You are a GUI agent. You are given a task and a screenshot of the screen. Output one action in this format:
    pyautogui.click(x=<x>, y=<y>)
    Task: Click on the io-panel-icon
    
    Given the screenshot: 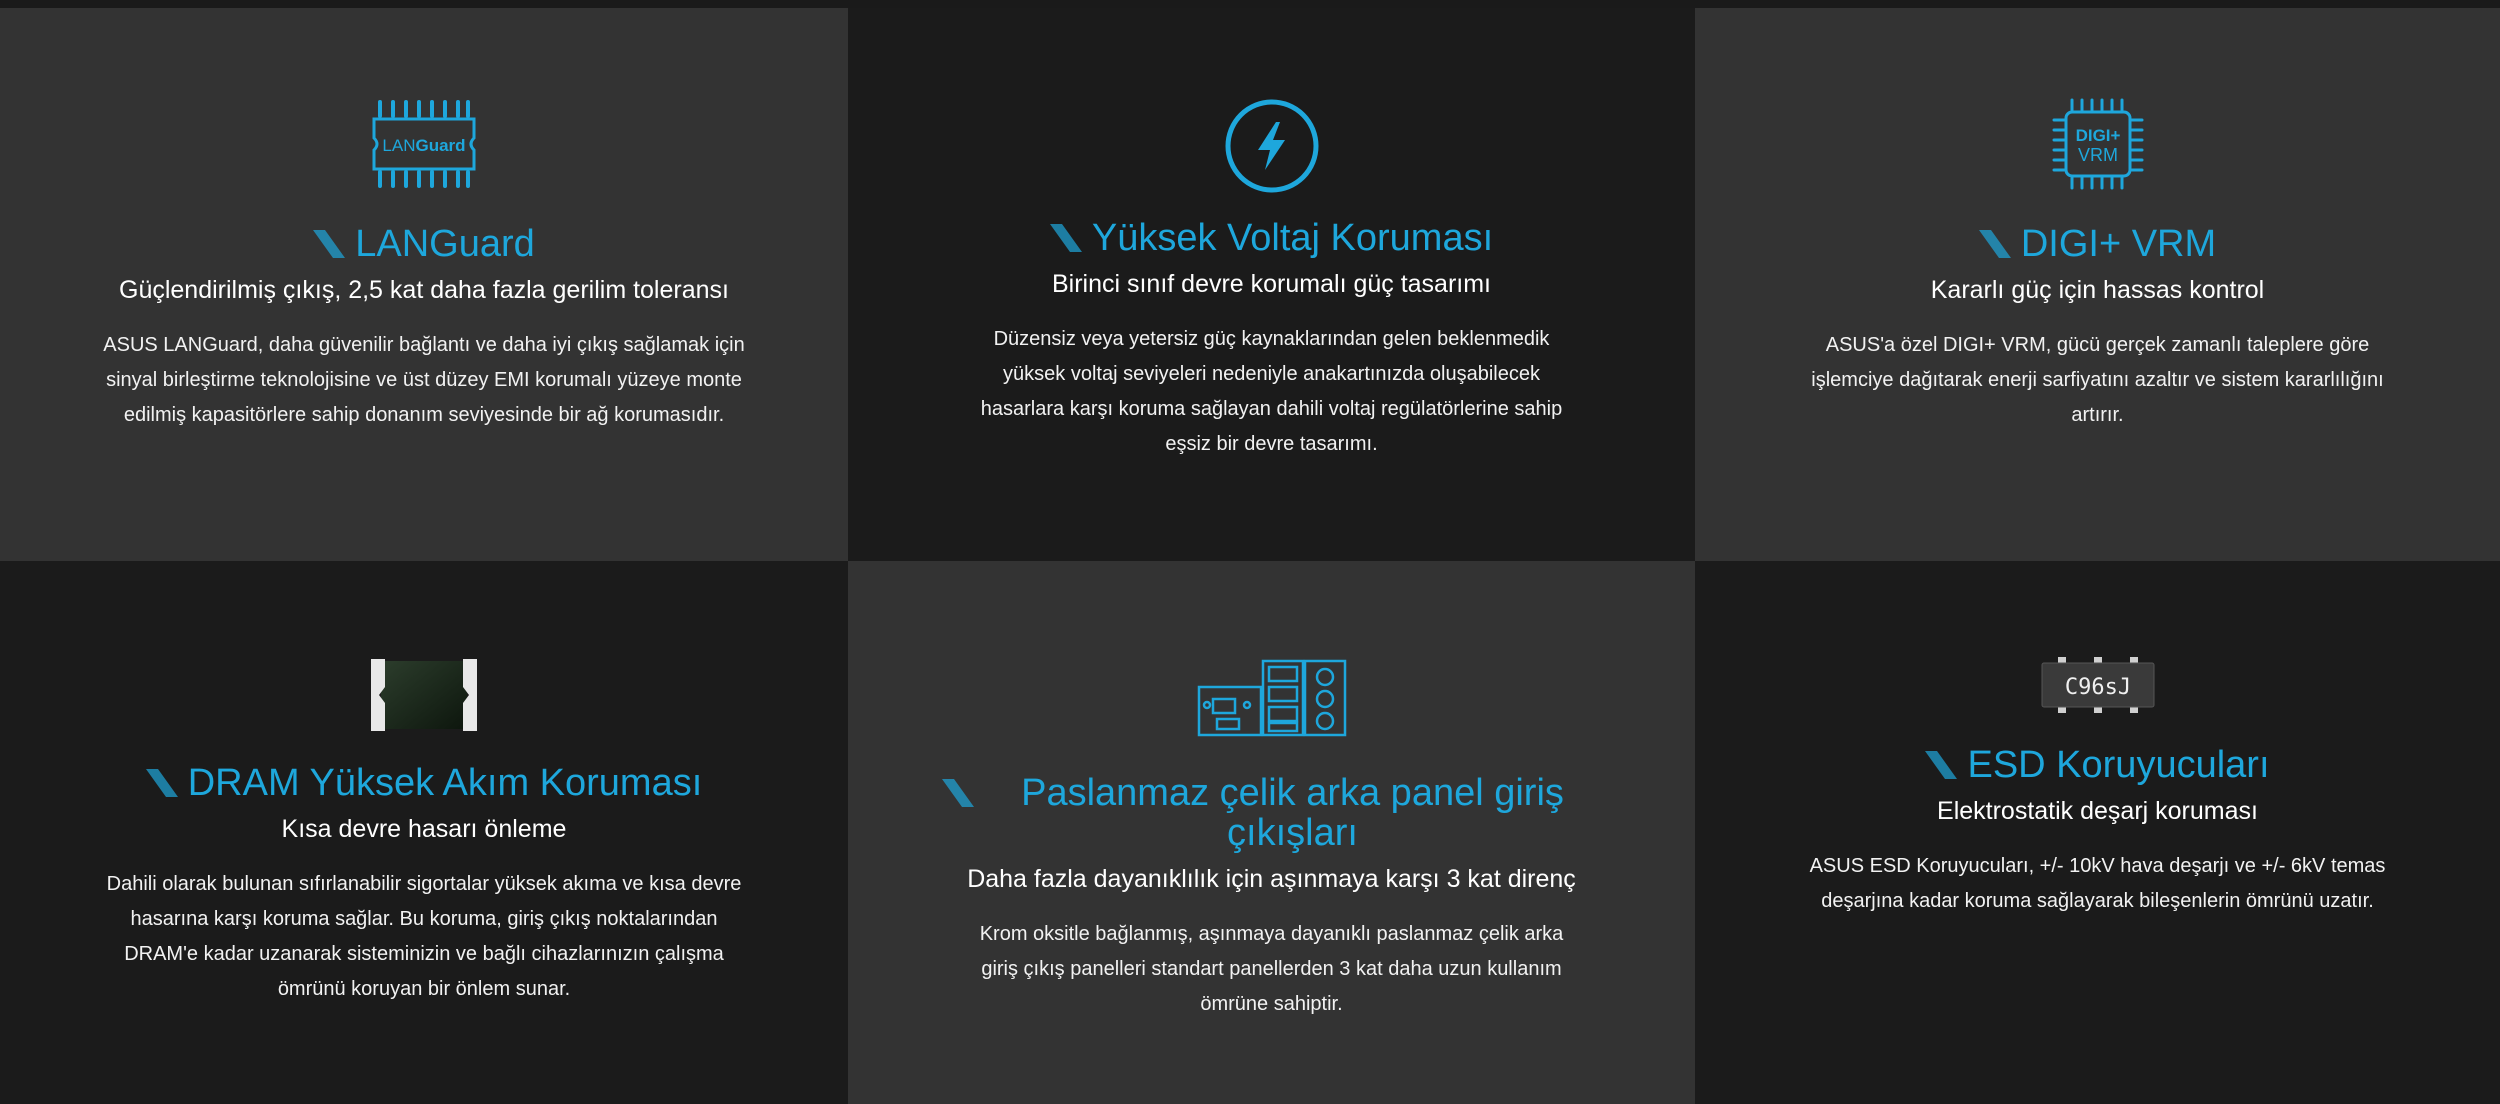 What is the action you would take?
    pyautogui.click(x=1271, y=698)
    